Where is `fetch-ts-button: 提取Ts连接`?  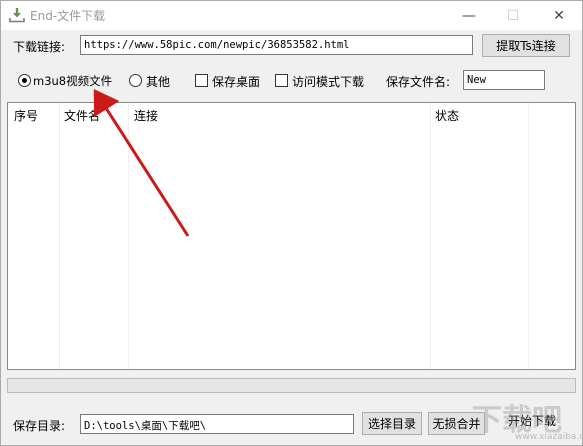
fetch-ts-button: 提取Ts连接 is located at coordinates (526, 45).